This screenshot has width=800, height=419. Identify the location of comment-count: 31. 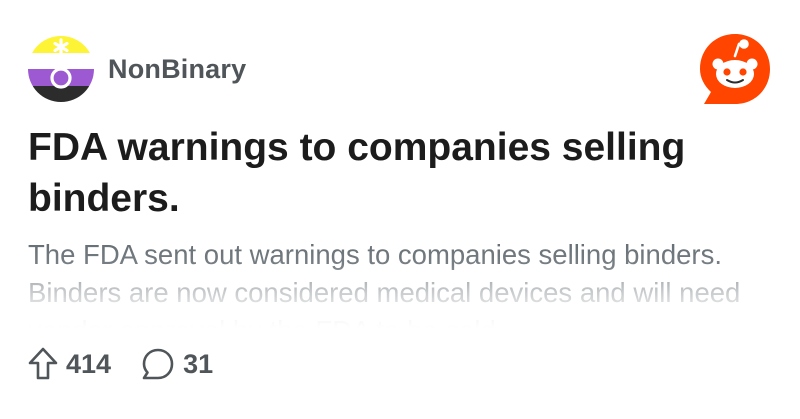
(198, 363).